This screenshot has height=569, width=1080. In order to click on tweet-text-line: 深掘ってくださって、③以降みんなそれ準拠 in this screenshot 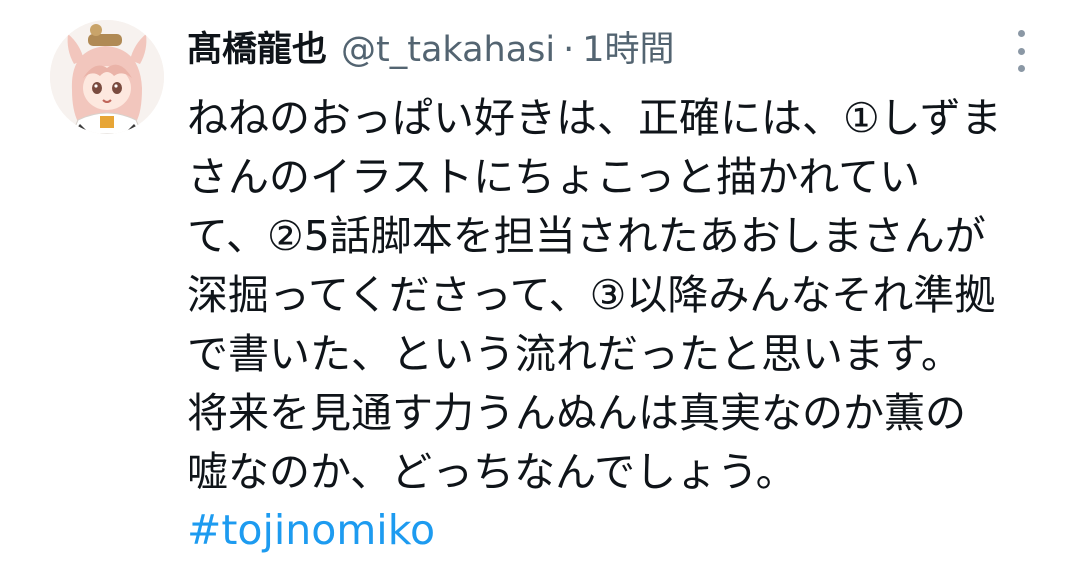, I will do `click(591, 295)`.